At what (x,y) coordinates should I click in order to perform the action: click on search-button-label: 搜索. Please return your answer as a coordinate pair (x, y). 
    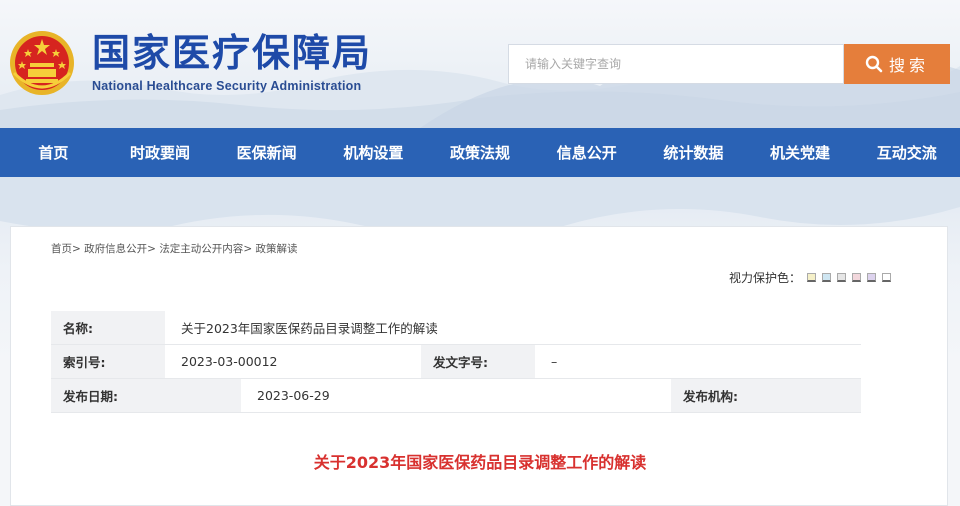
    Looking at the image, I should click on (908, 65).